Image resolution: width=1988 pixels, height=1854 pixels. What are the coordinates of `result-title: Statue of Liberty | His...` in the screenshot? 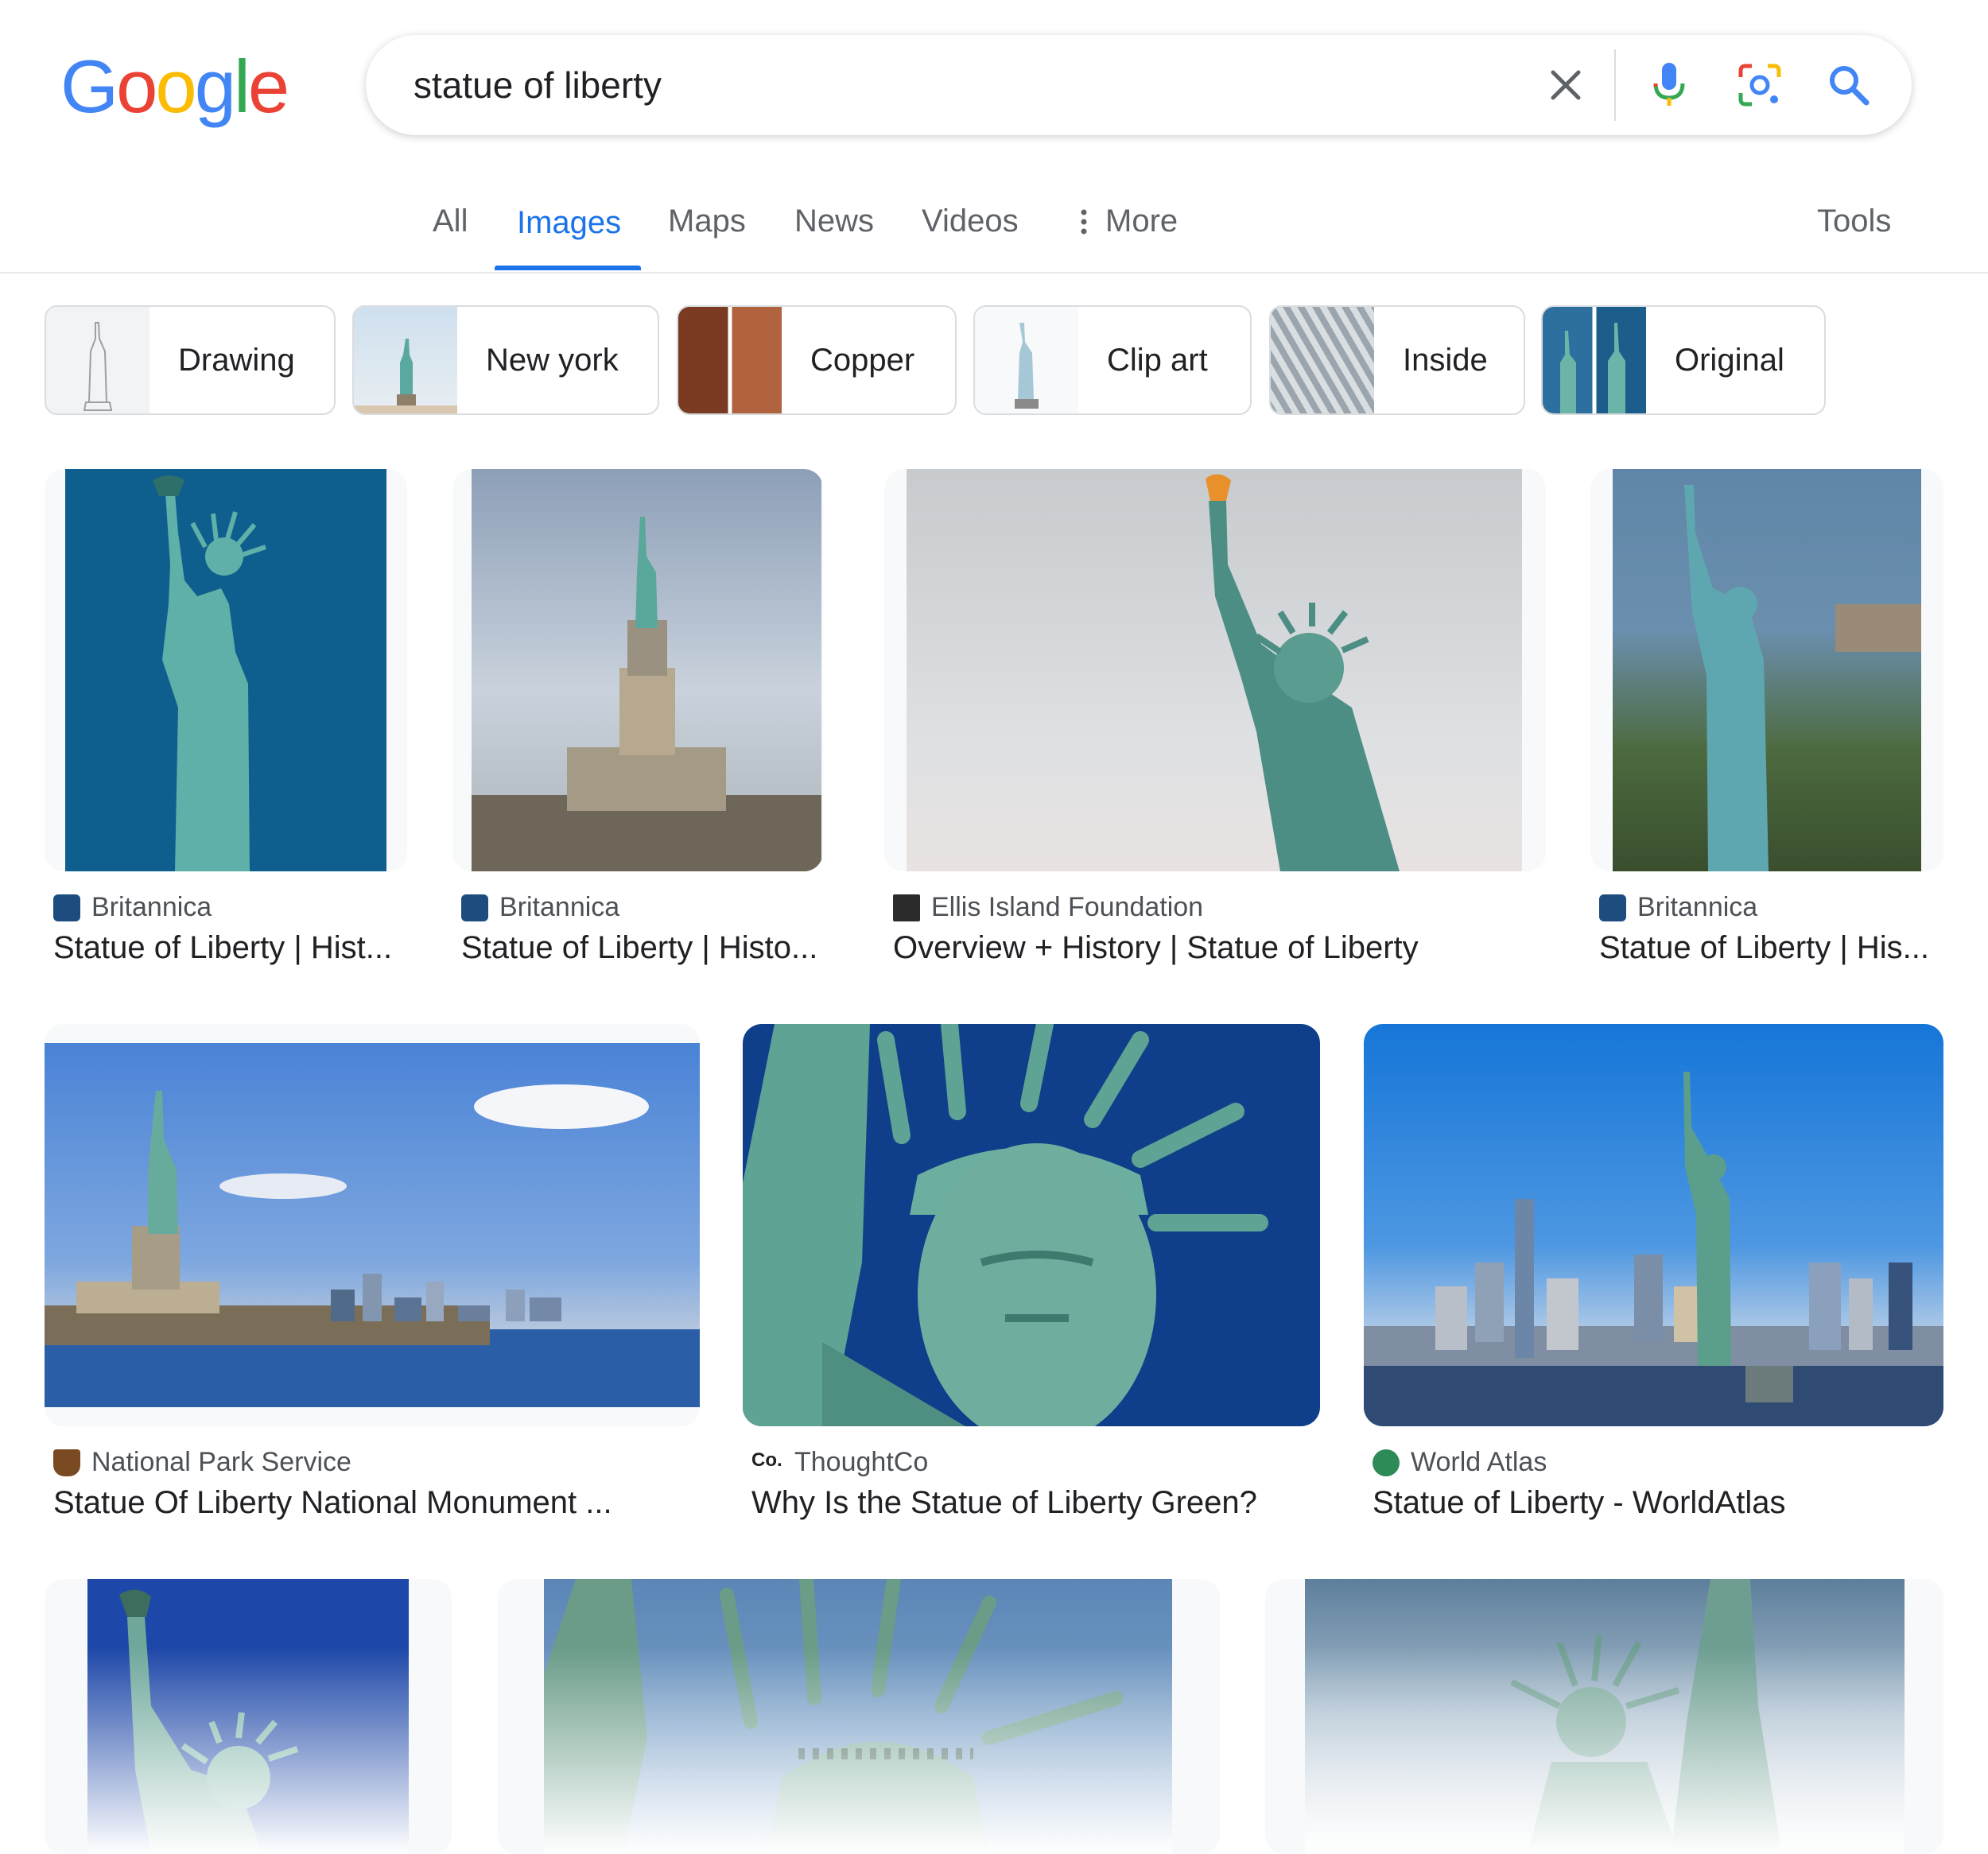 It's located at (1770, 948).